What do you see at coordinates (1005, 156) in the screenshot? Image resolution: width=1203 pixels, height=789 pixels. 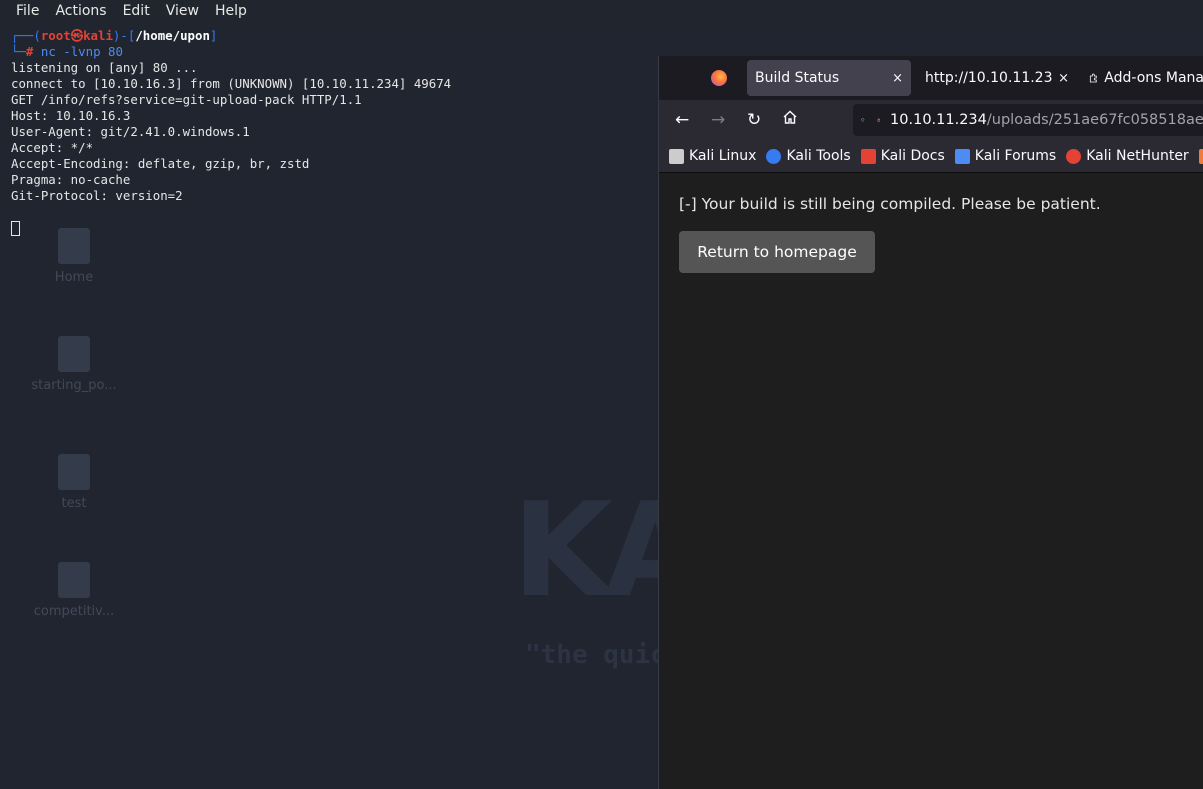 I see `bookmark-kali-forums: Kali Forums` at bounding box center [1005, 156].